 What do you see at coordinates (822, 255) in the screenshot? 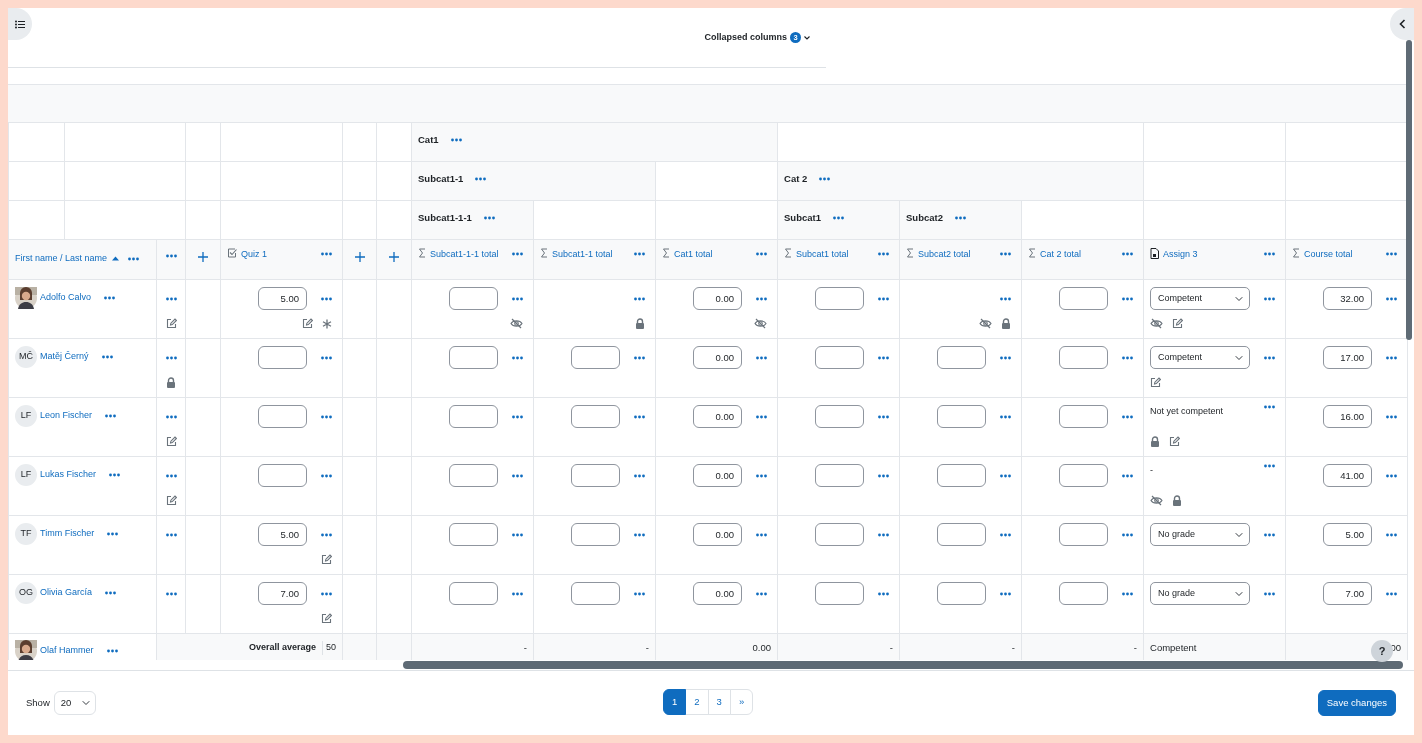
I see `column-link: Subcat1 total` at bounding box center [822, 255].